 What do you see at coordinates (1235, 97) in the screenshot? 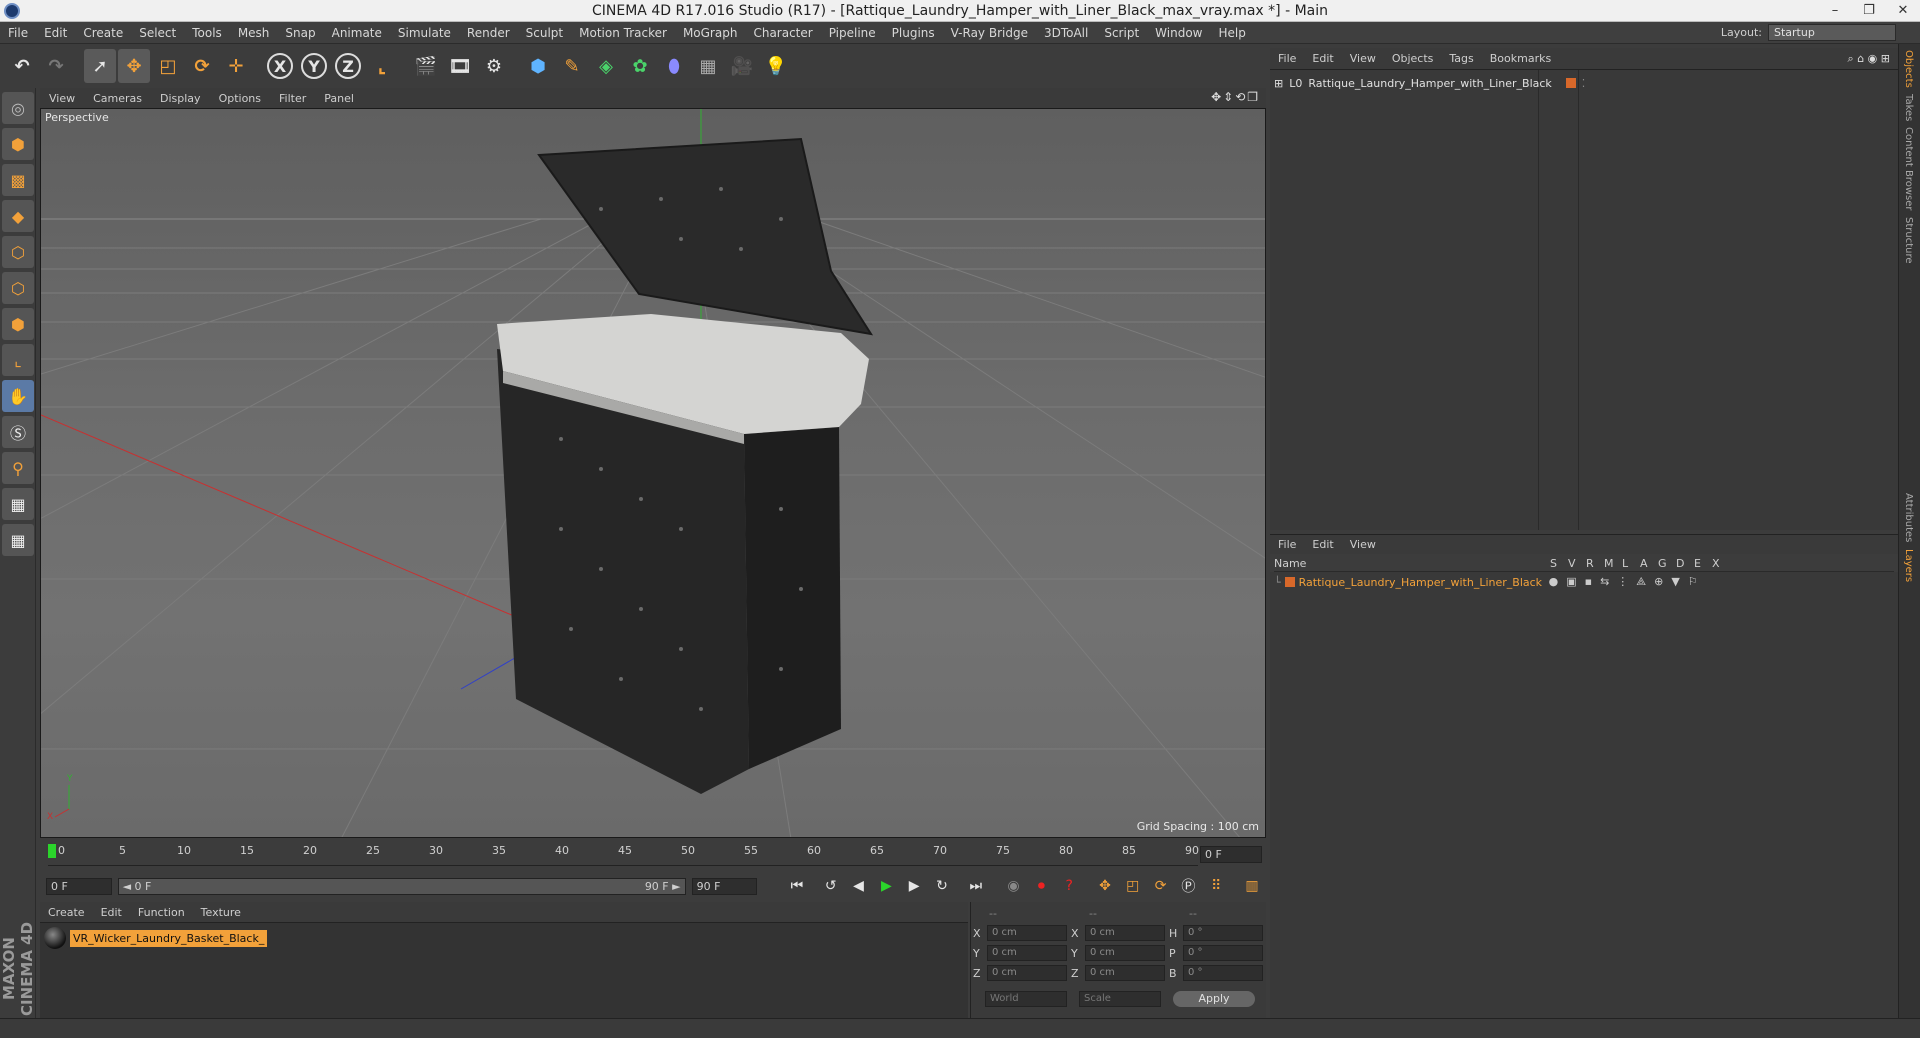
I see `viewport-nav-icons: ✥⇕⟲❐` at bounding box center [1235, 97].